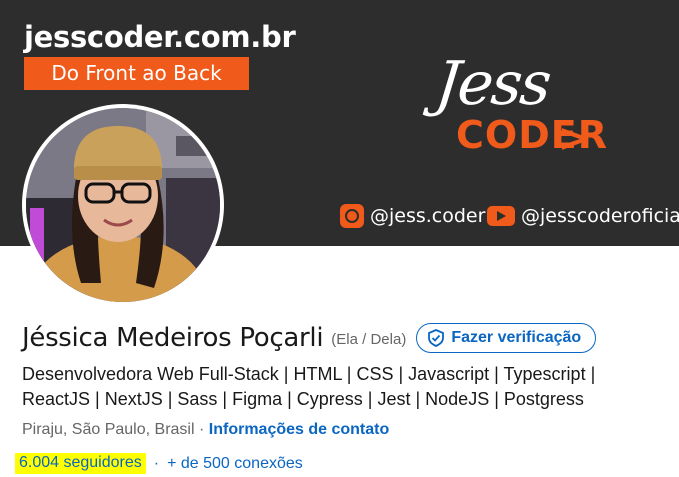 The height and width of the screenshot is (477, 679). I want to click on logo-chevron: >, so click(574, 138).